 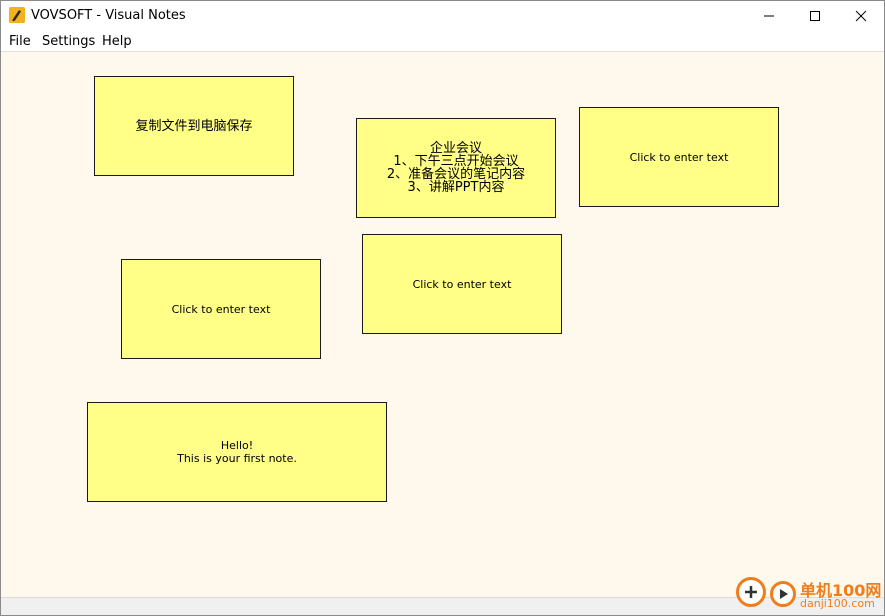 I want to click on menu-settings: Settings, so click(x=68, y=41).